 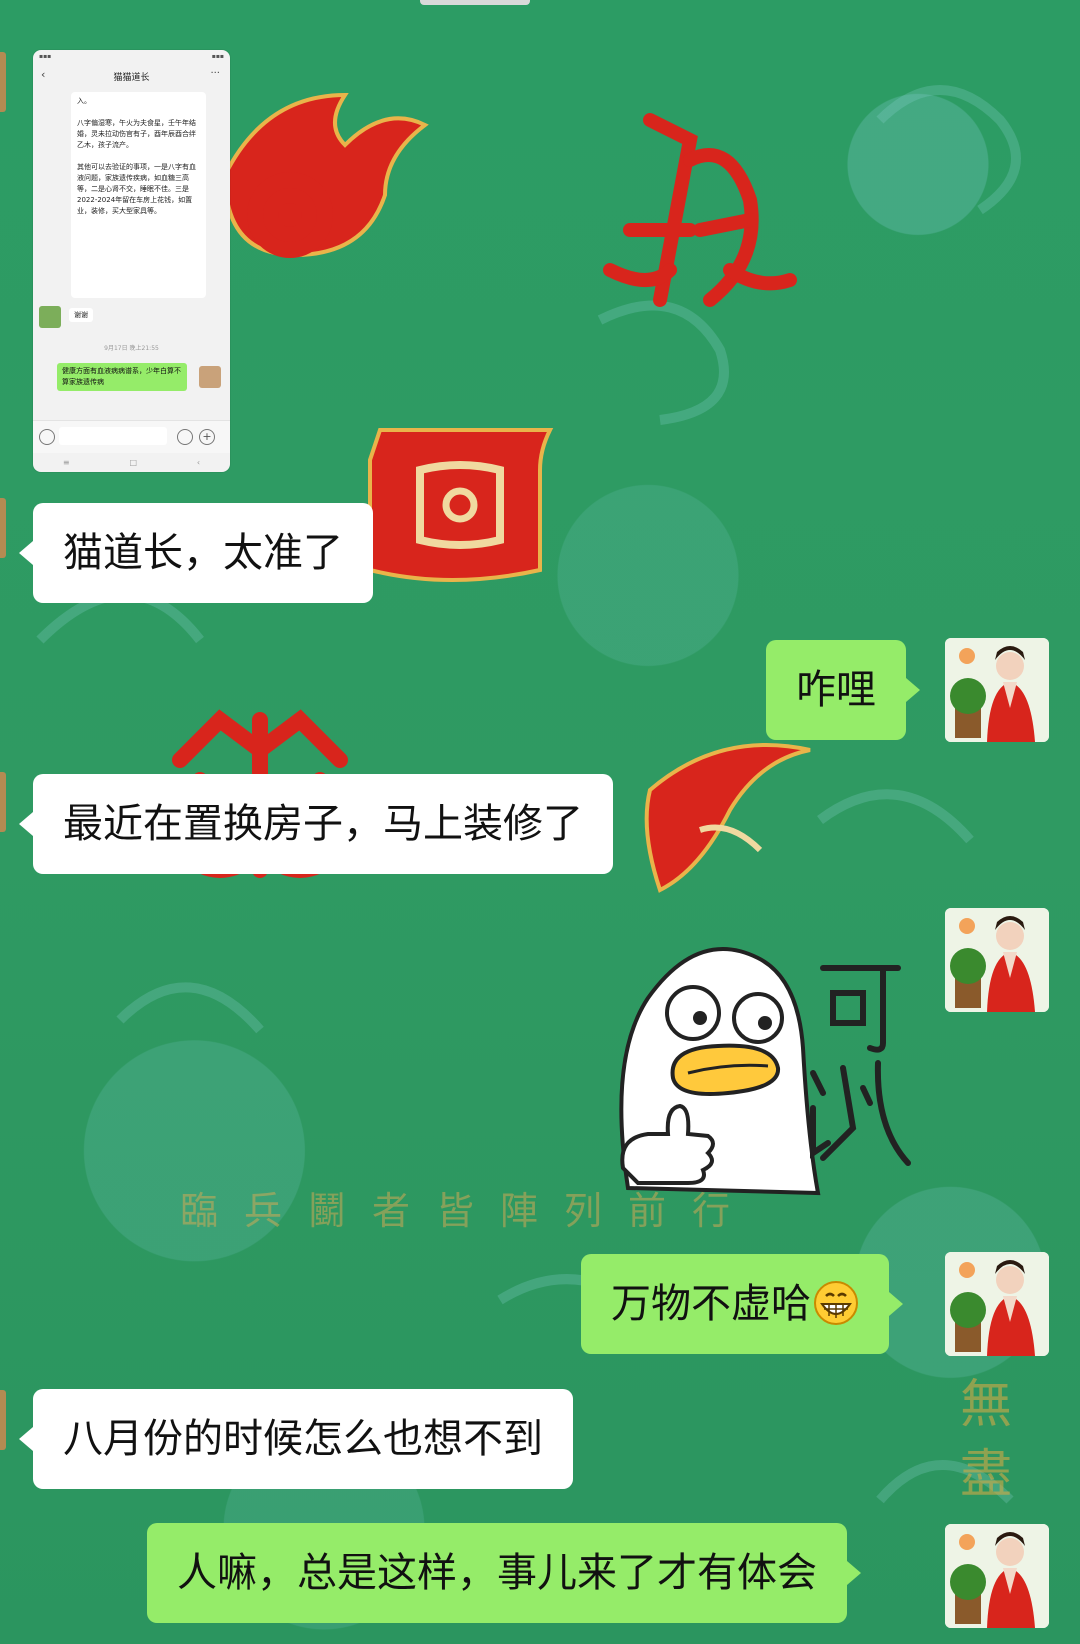 What do you see at coordinates (860, 1065) in the screenshot?
I see `sticker-text-glyphs` at bounding box center [860, 1065].